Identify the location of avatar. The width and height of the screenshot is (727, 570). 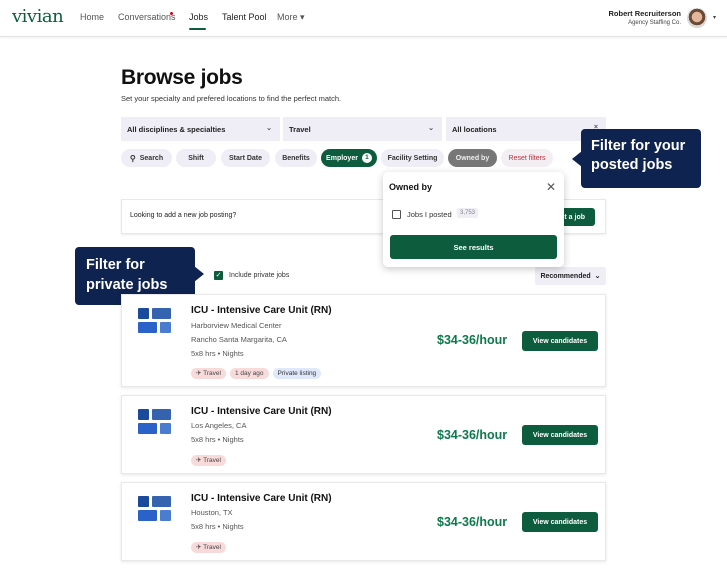
(697, 18).